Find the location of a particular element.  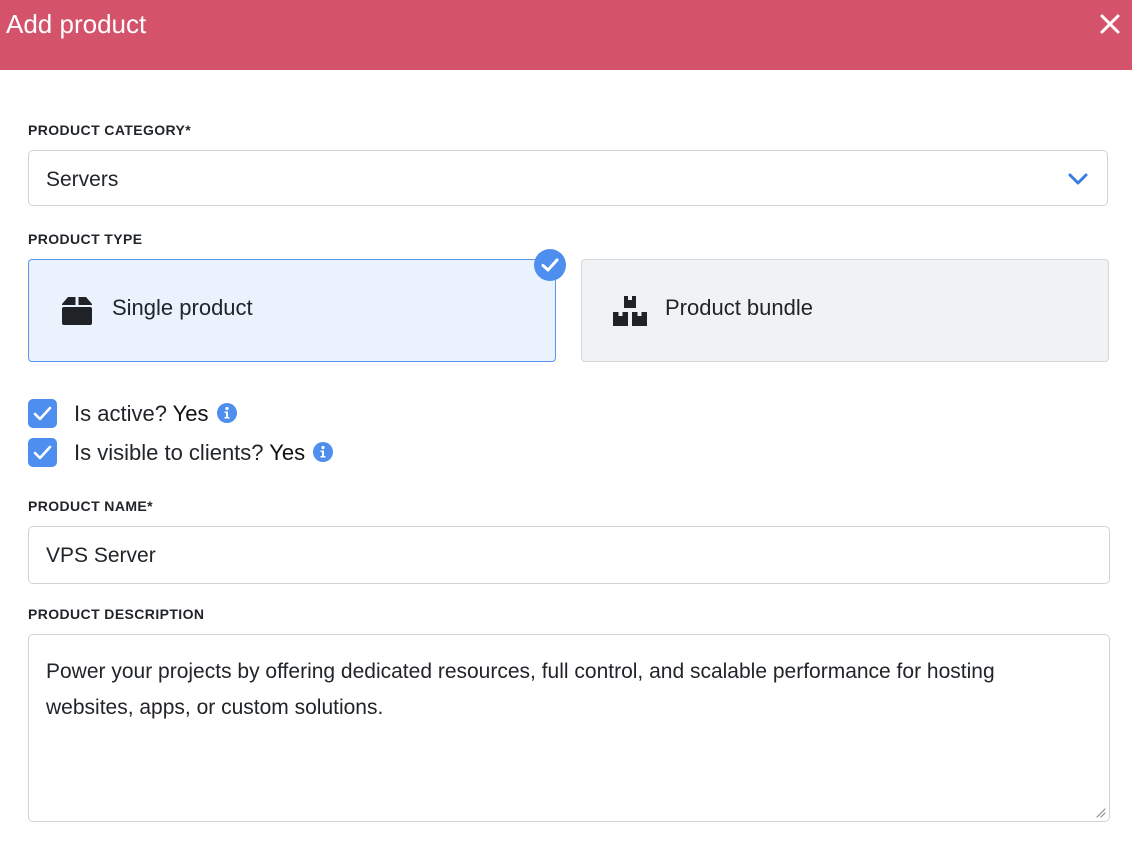

is-active-label: Is active? is located at coordinates (120, 413).